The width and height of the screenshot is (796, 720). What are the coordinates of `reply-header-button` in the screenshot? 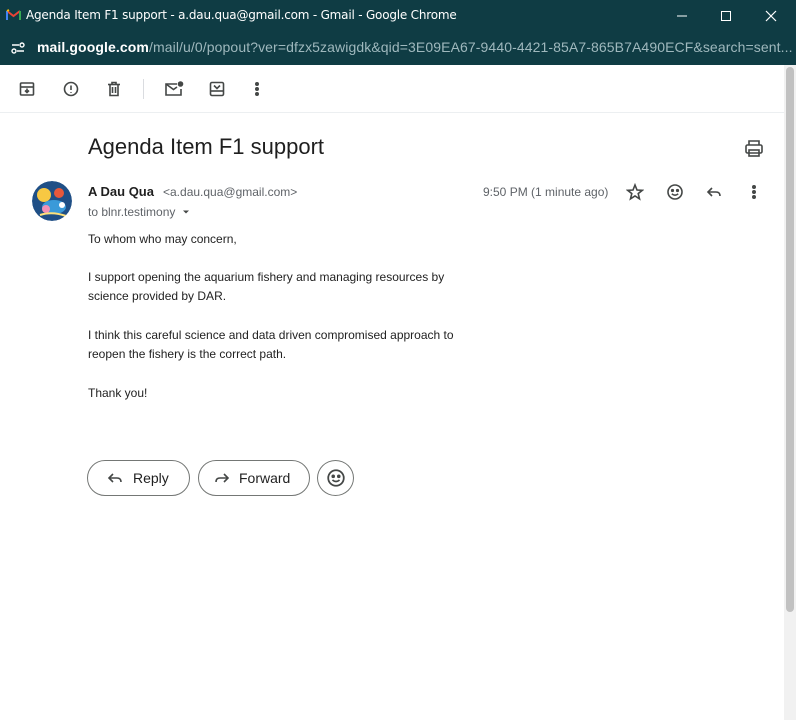 It's located at (714, 192).